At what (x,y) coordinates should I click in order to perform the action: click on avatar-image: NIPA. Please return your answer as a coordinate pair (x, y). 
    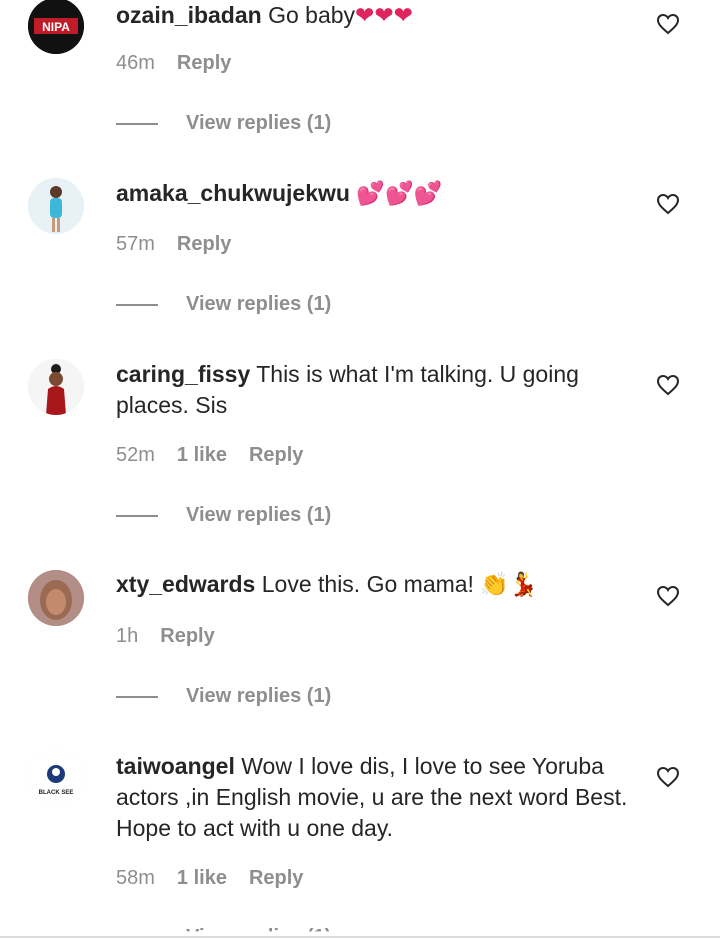
    Looking at the image, I should click on (56, 27).